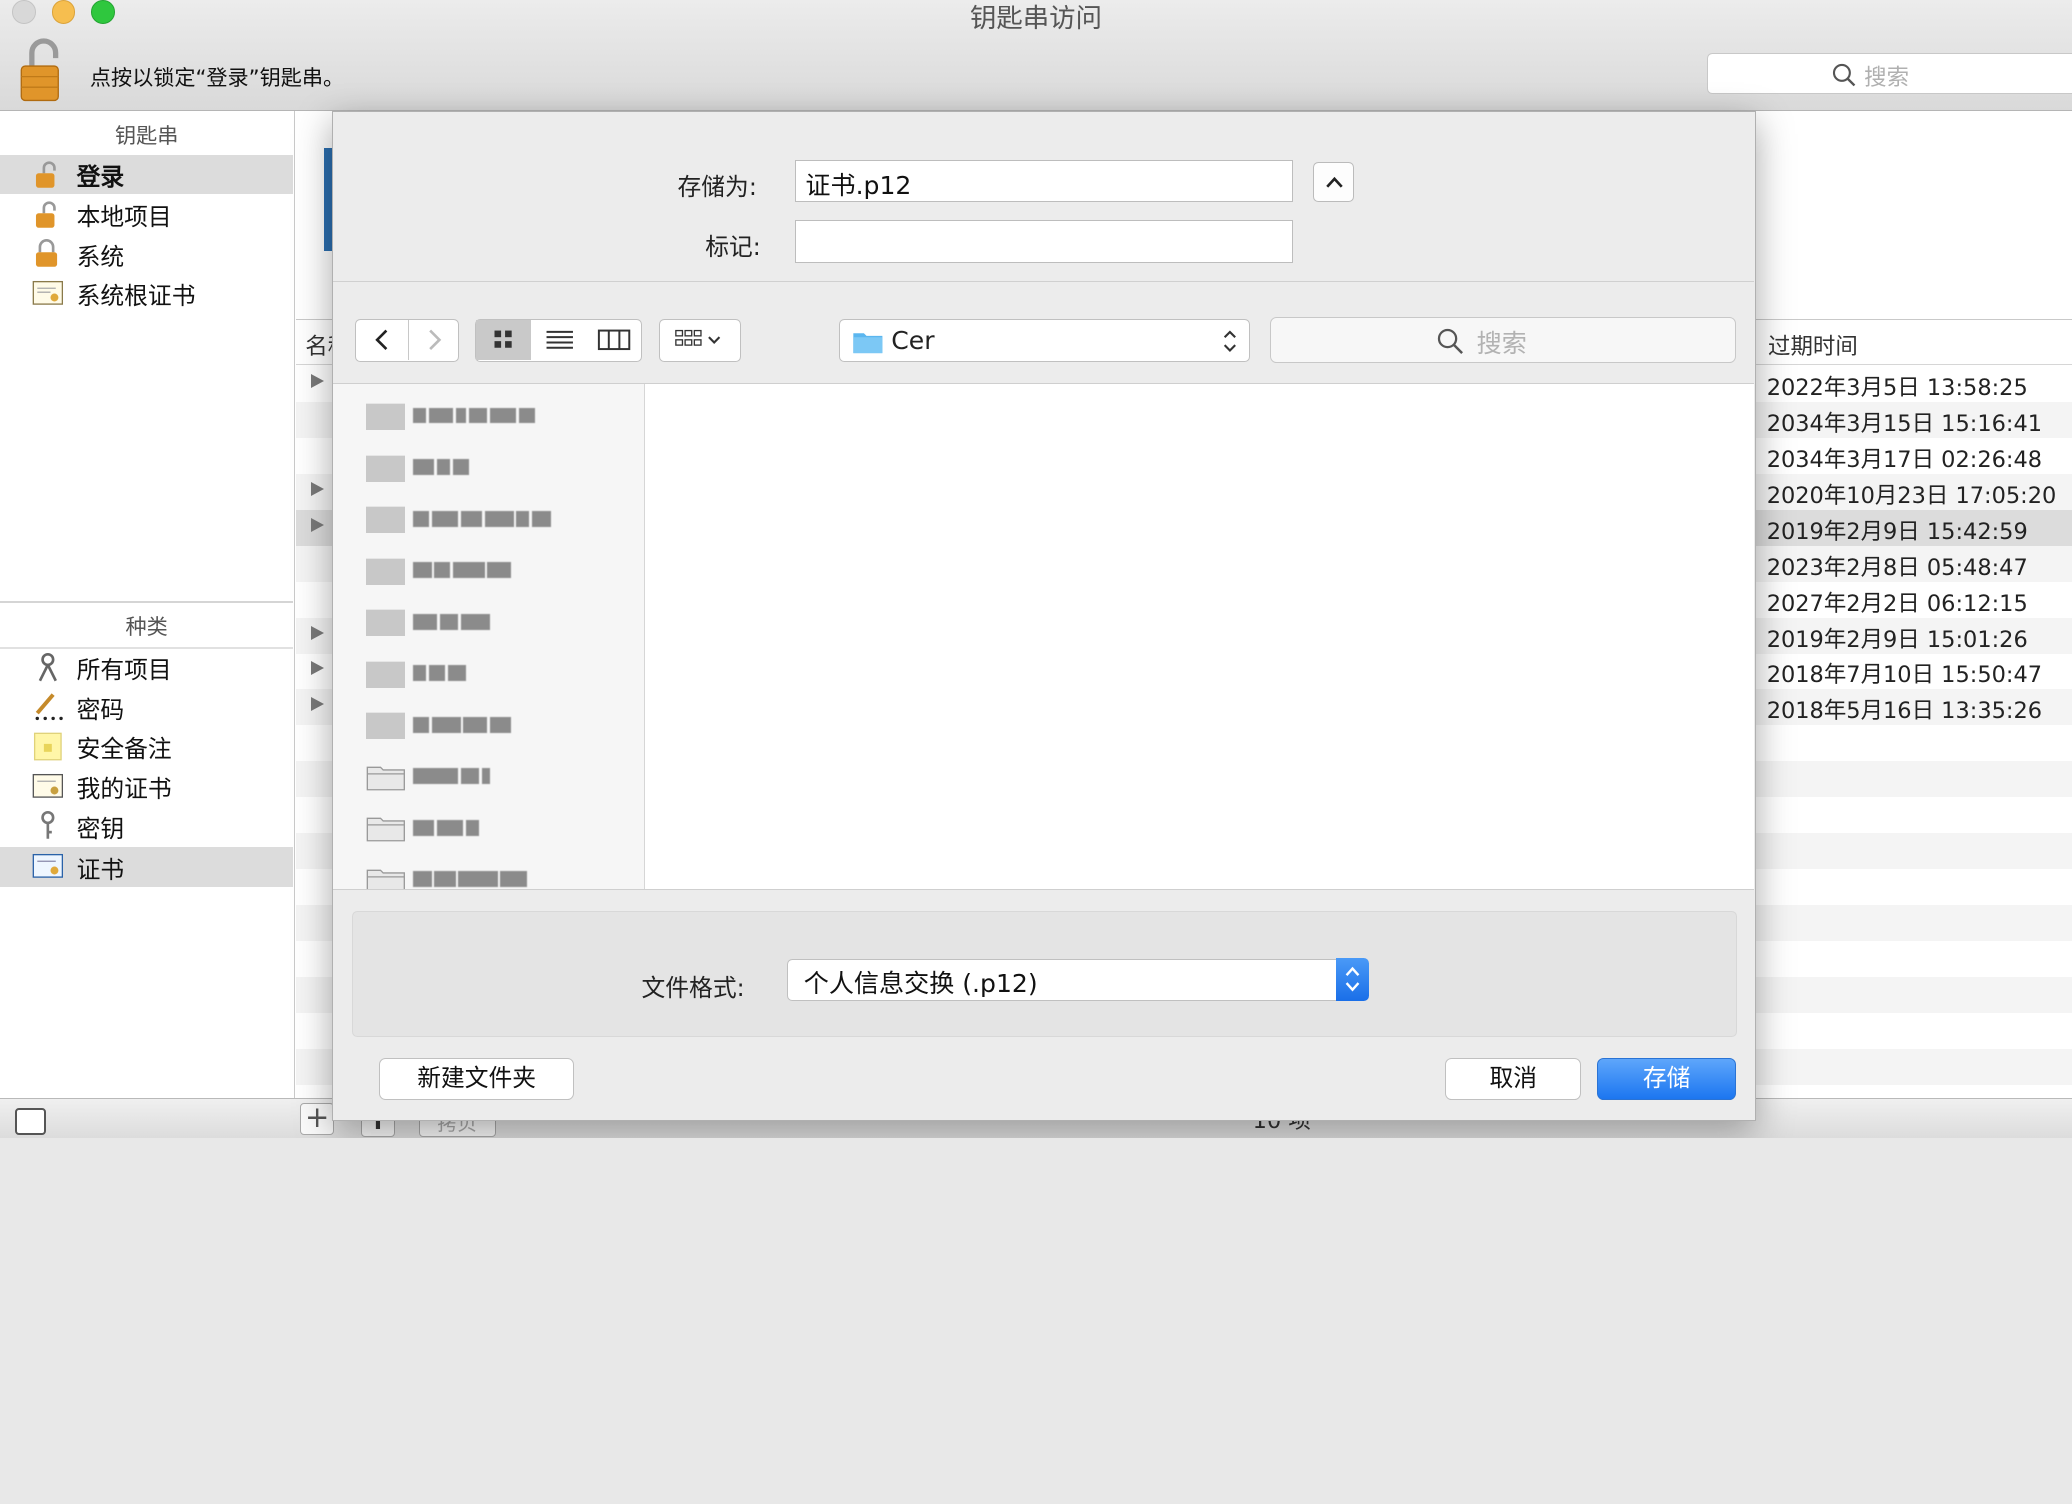 This screenshot has width=2072, height=1504. What do you see at coordinates (1450, 342) in the screenshot?
I see `search-icon` at bounding box center [1450, 342].